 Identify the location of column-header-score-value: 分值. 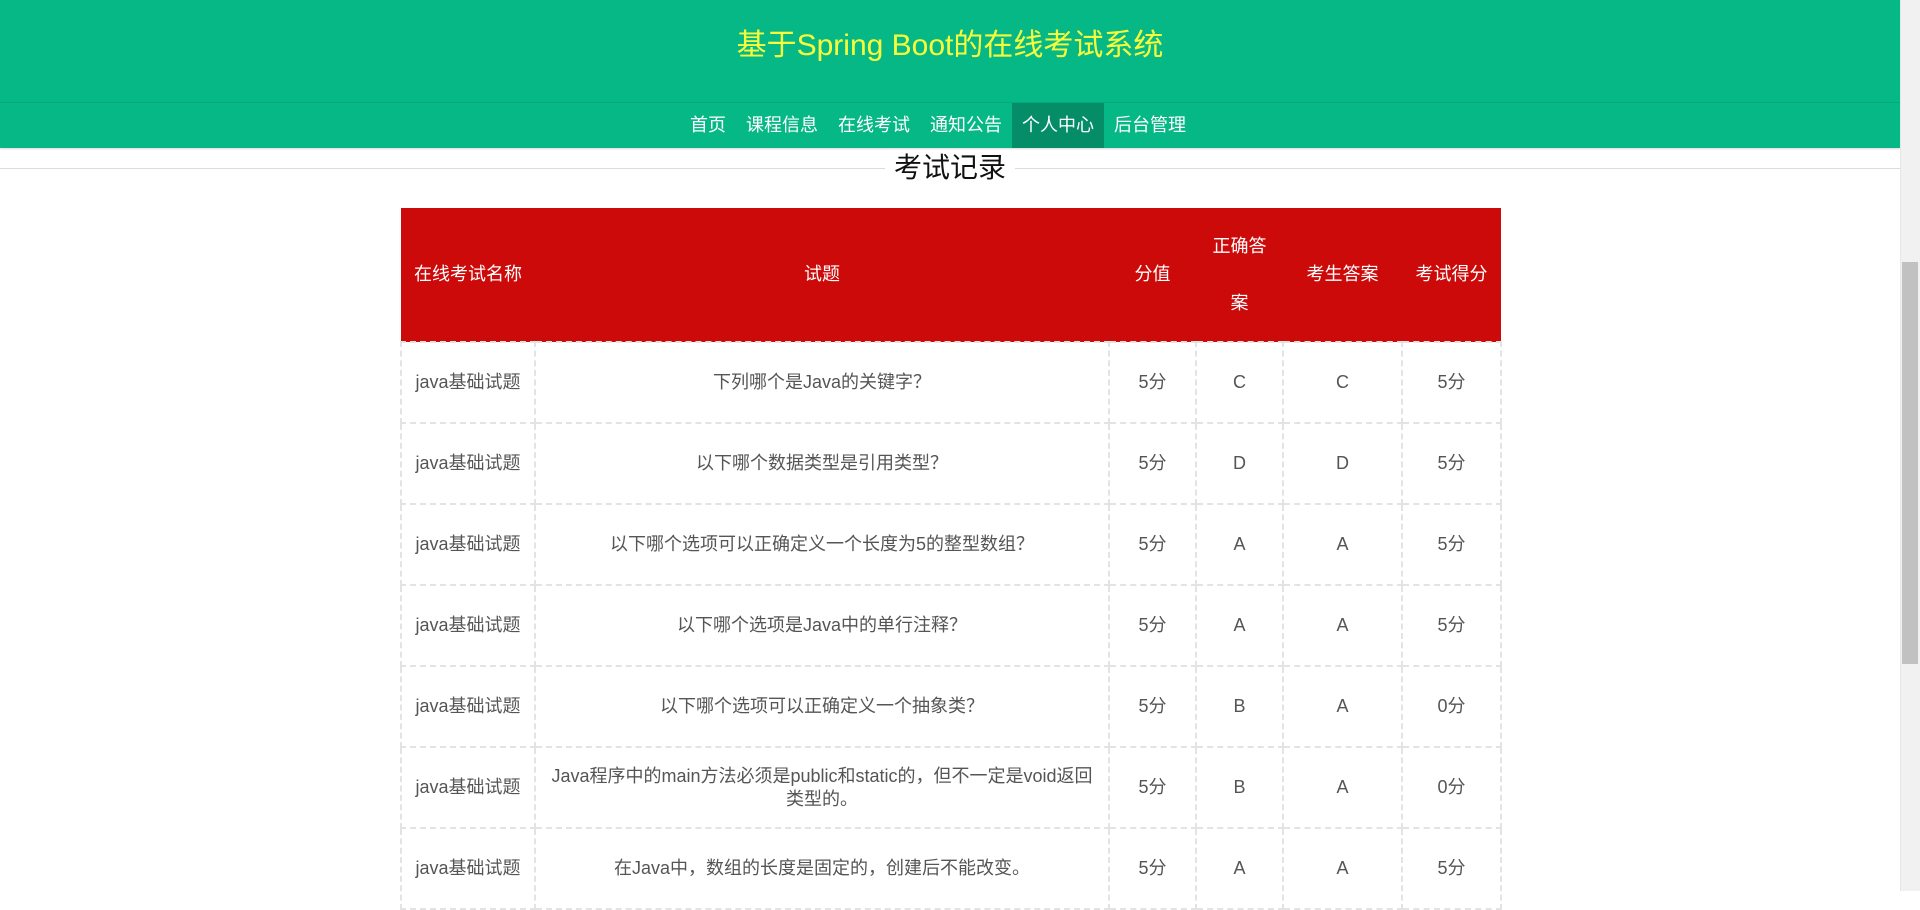
(1152, 275).